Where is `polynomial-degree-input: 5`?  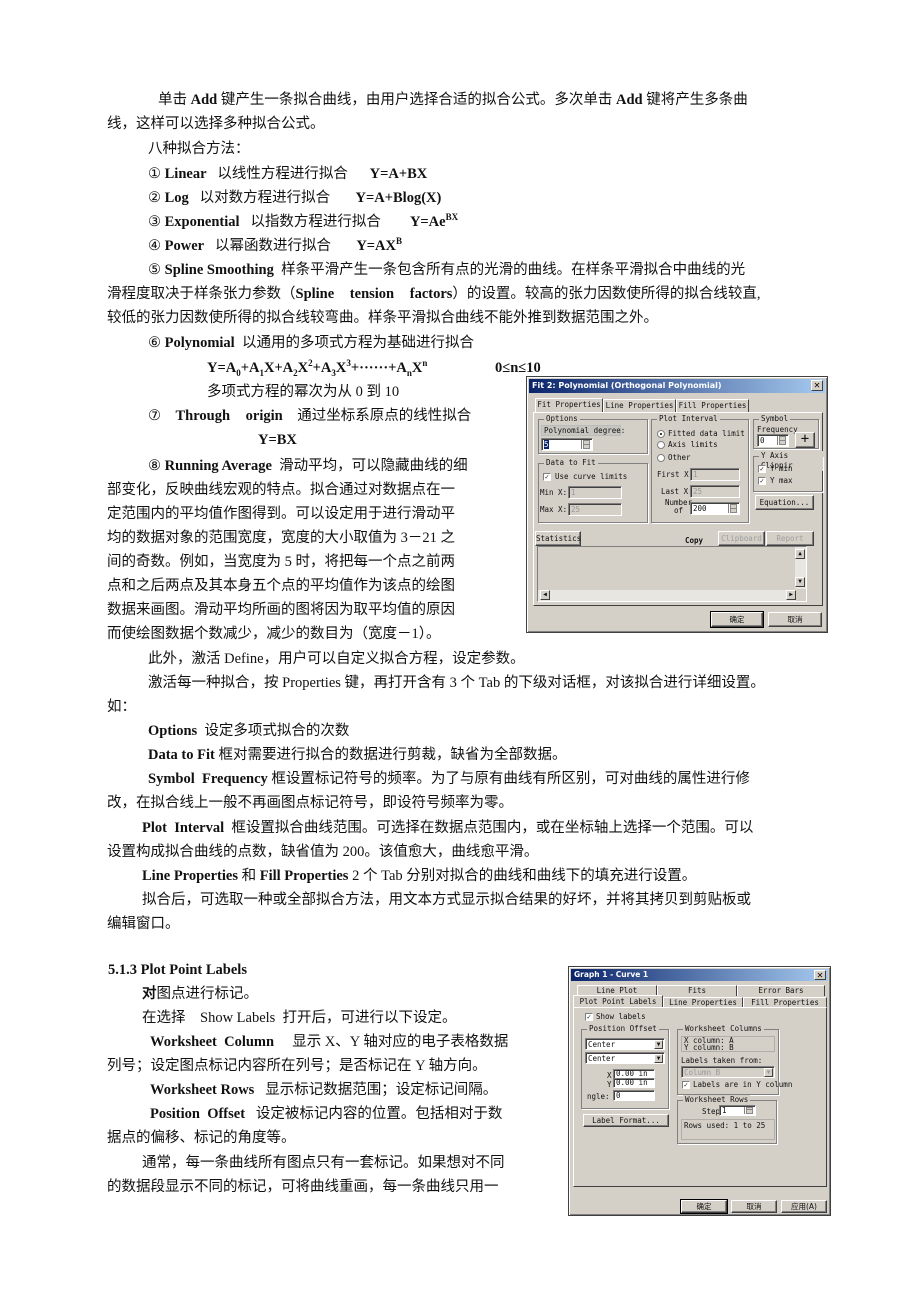
polynomial-degree-input: 5 is located at coordinates (567, 444).